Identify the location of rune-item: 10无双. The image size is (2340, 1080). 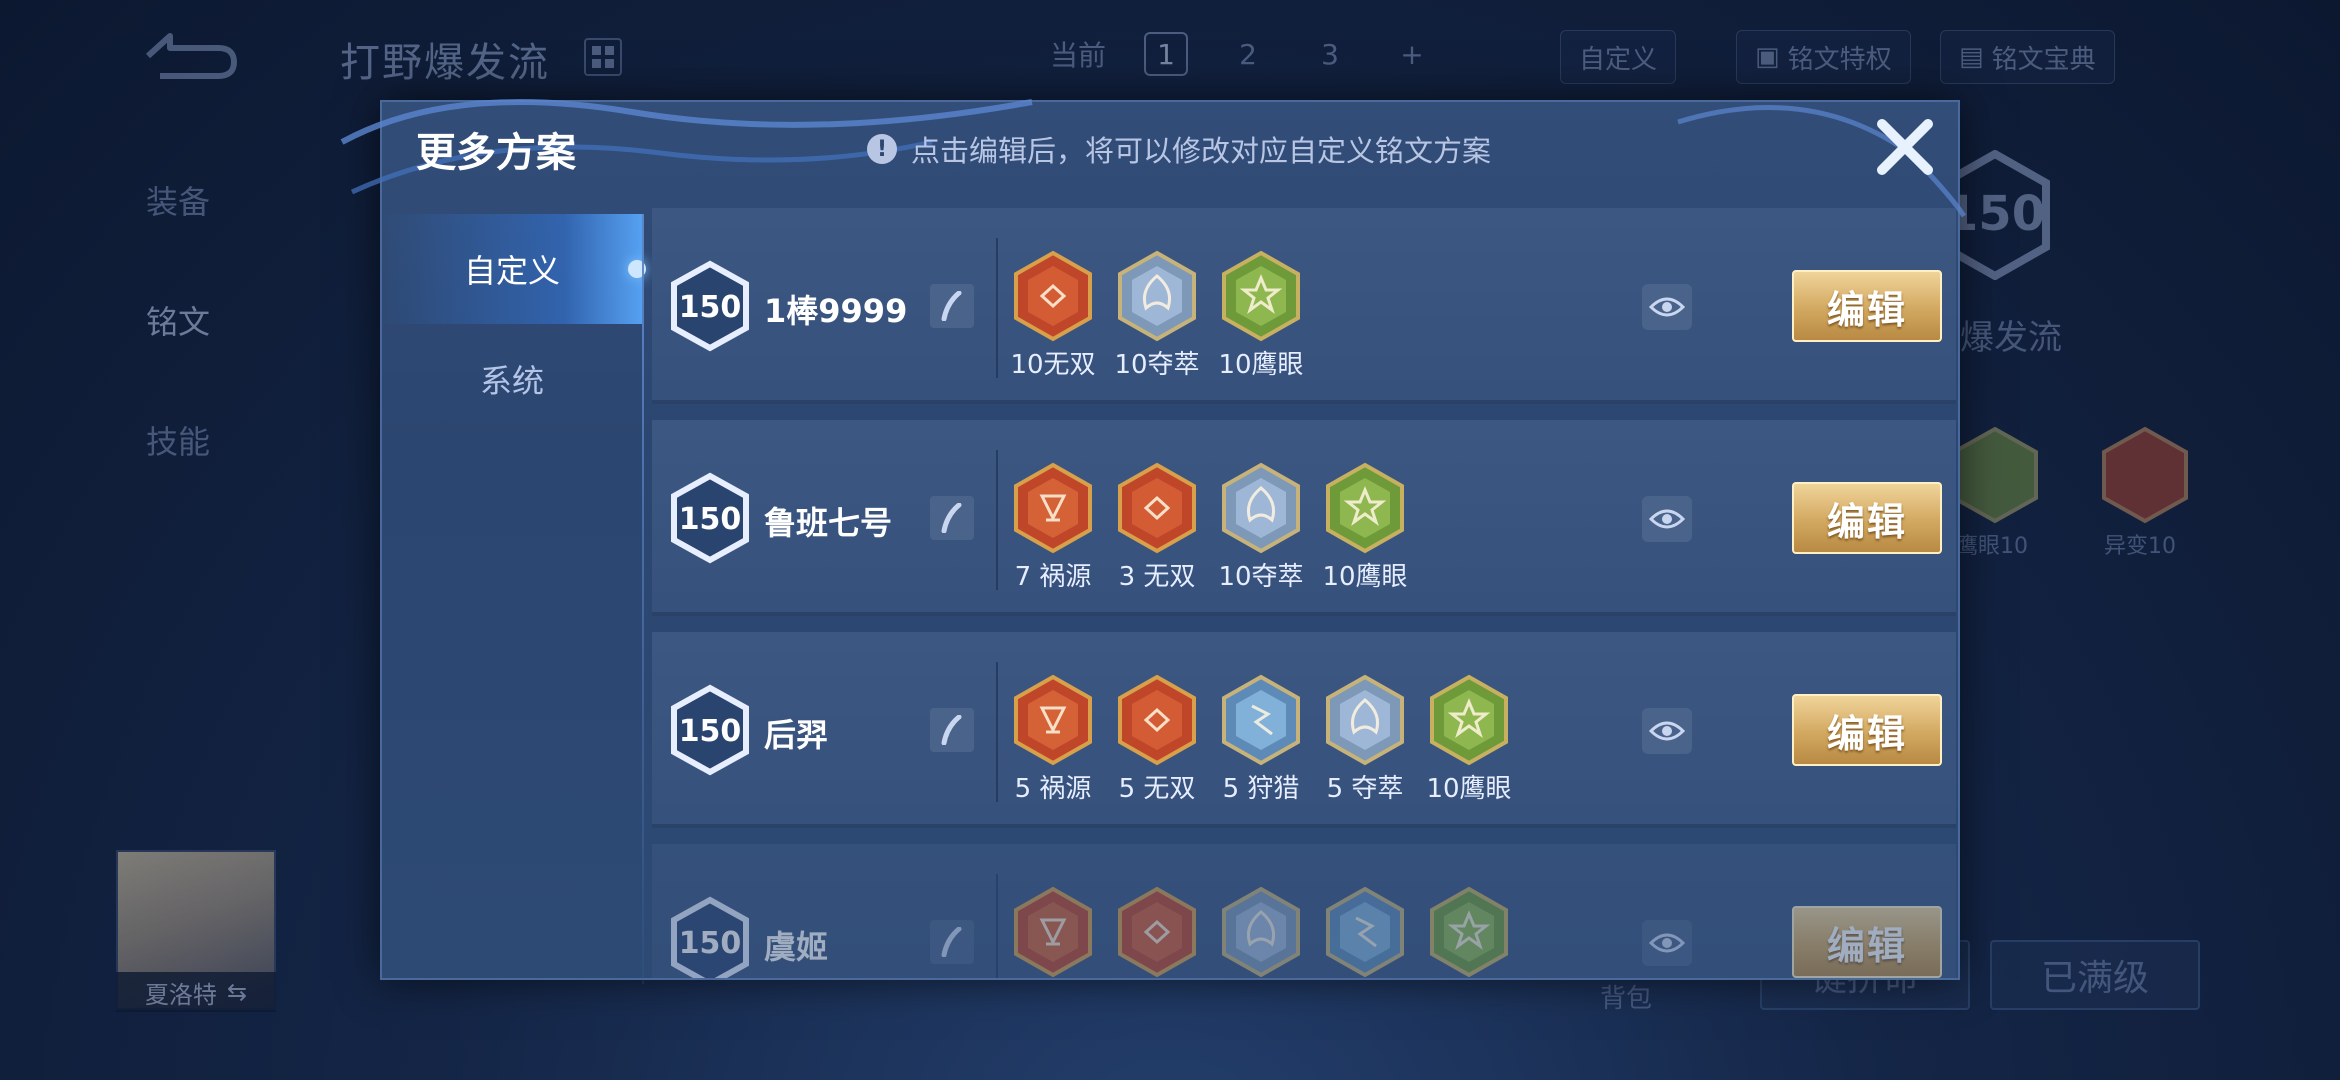
(1053, 315).